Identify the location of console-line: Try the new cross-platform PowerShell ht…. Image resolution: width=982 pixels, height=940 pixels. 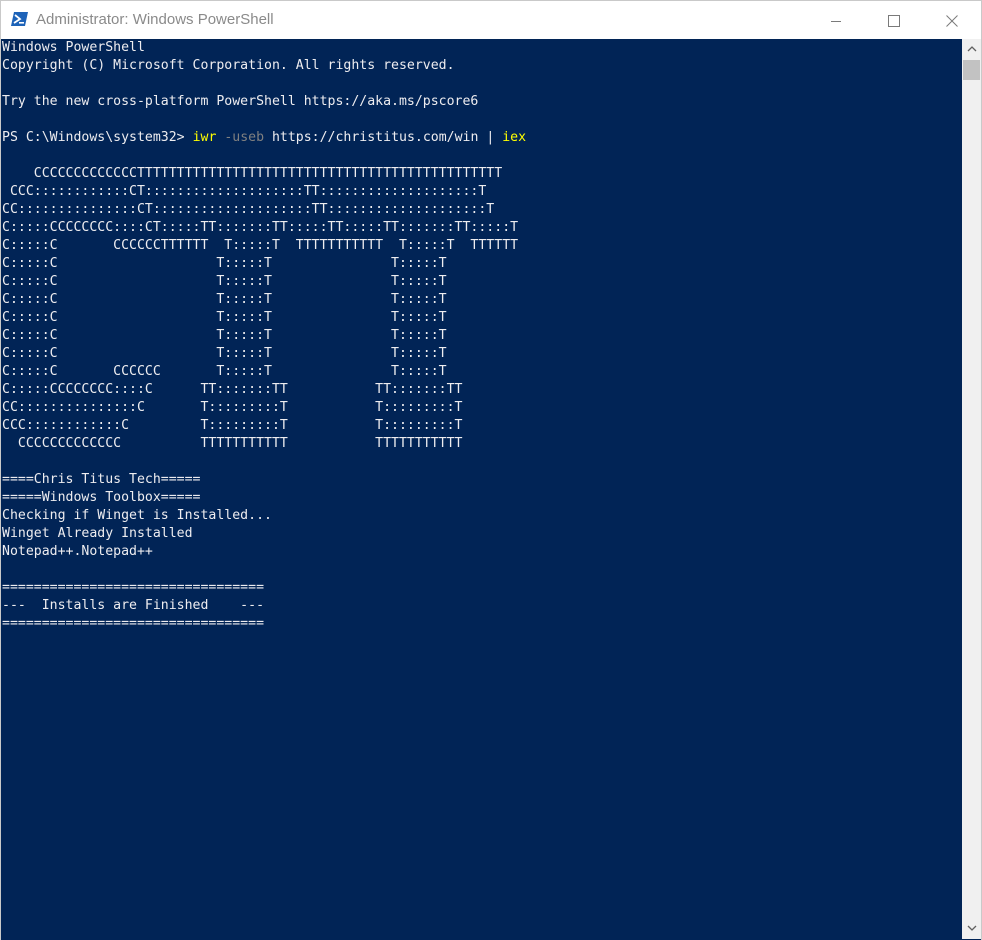
(240, 101).